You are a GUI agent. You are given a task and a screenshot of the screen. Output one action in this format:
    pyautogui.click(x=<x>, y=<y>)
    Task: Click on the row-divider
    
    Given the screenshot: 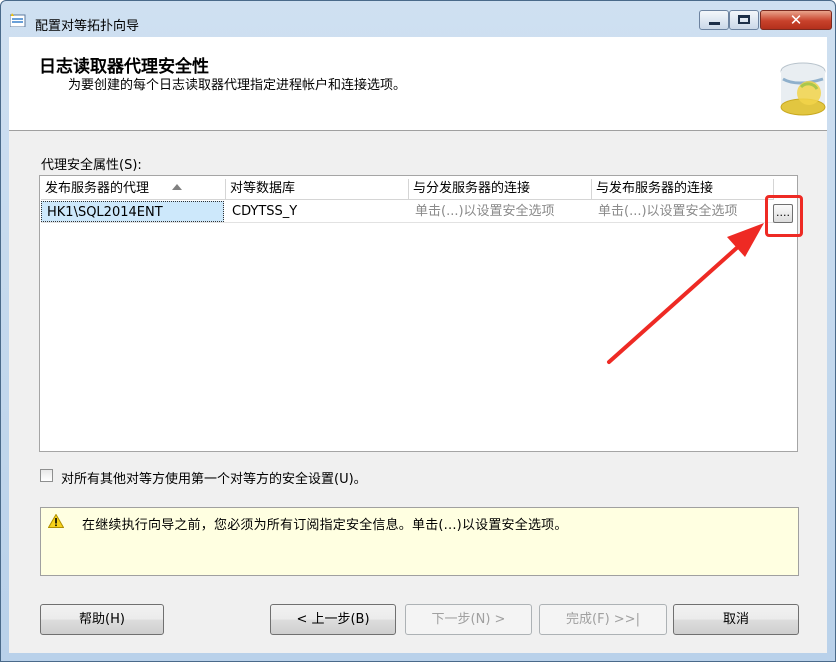 What is the action you would take?
    pyautogui.click(x=407, y=222)
    